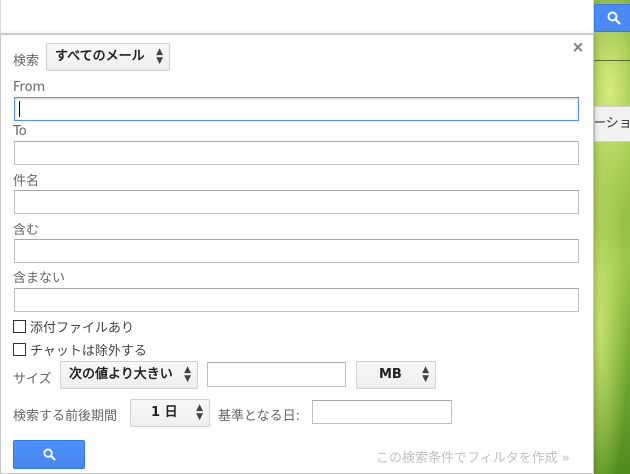 This screenshot has width=630, height=474. Describe the element at coordinates (19, 326) in the screenshot. I see `has-attachment-checkbox` at that location.